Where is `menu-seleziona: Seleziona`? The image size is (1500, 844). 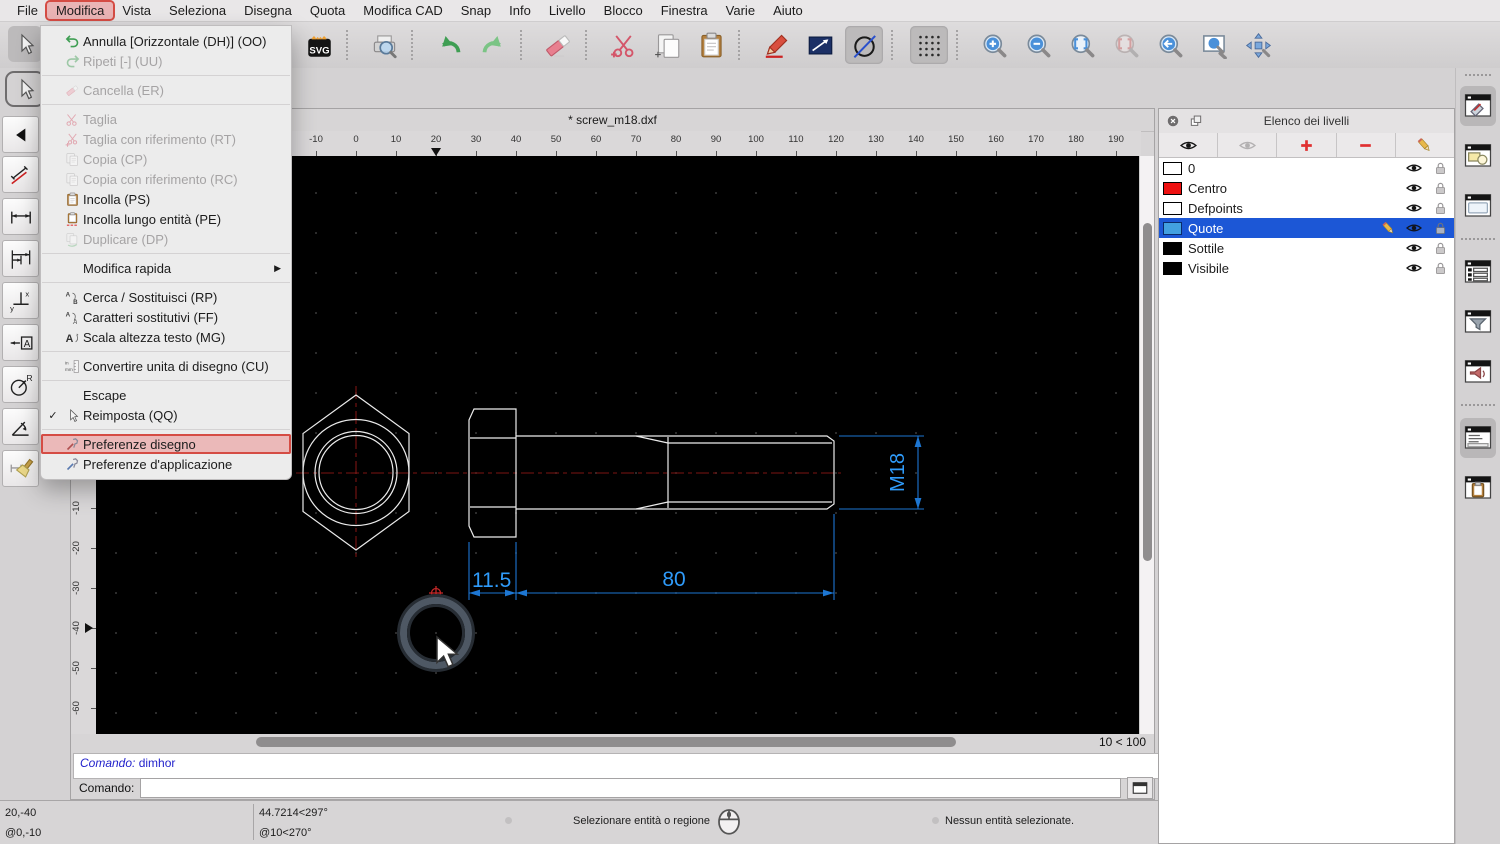 menu-seleziona: Seleziona is located at coordinates (197, 10).